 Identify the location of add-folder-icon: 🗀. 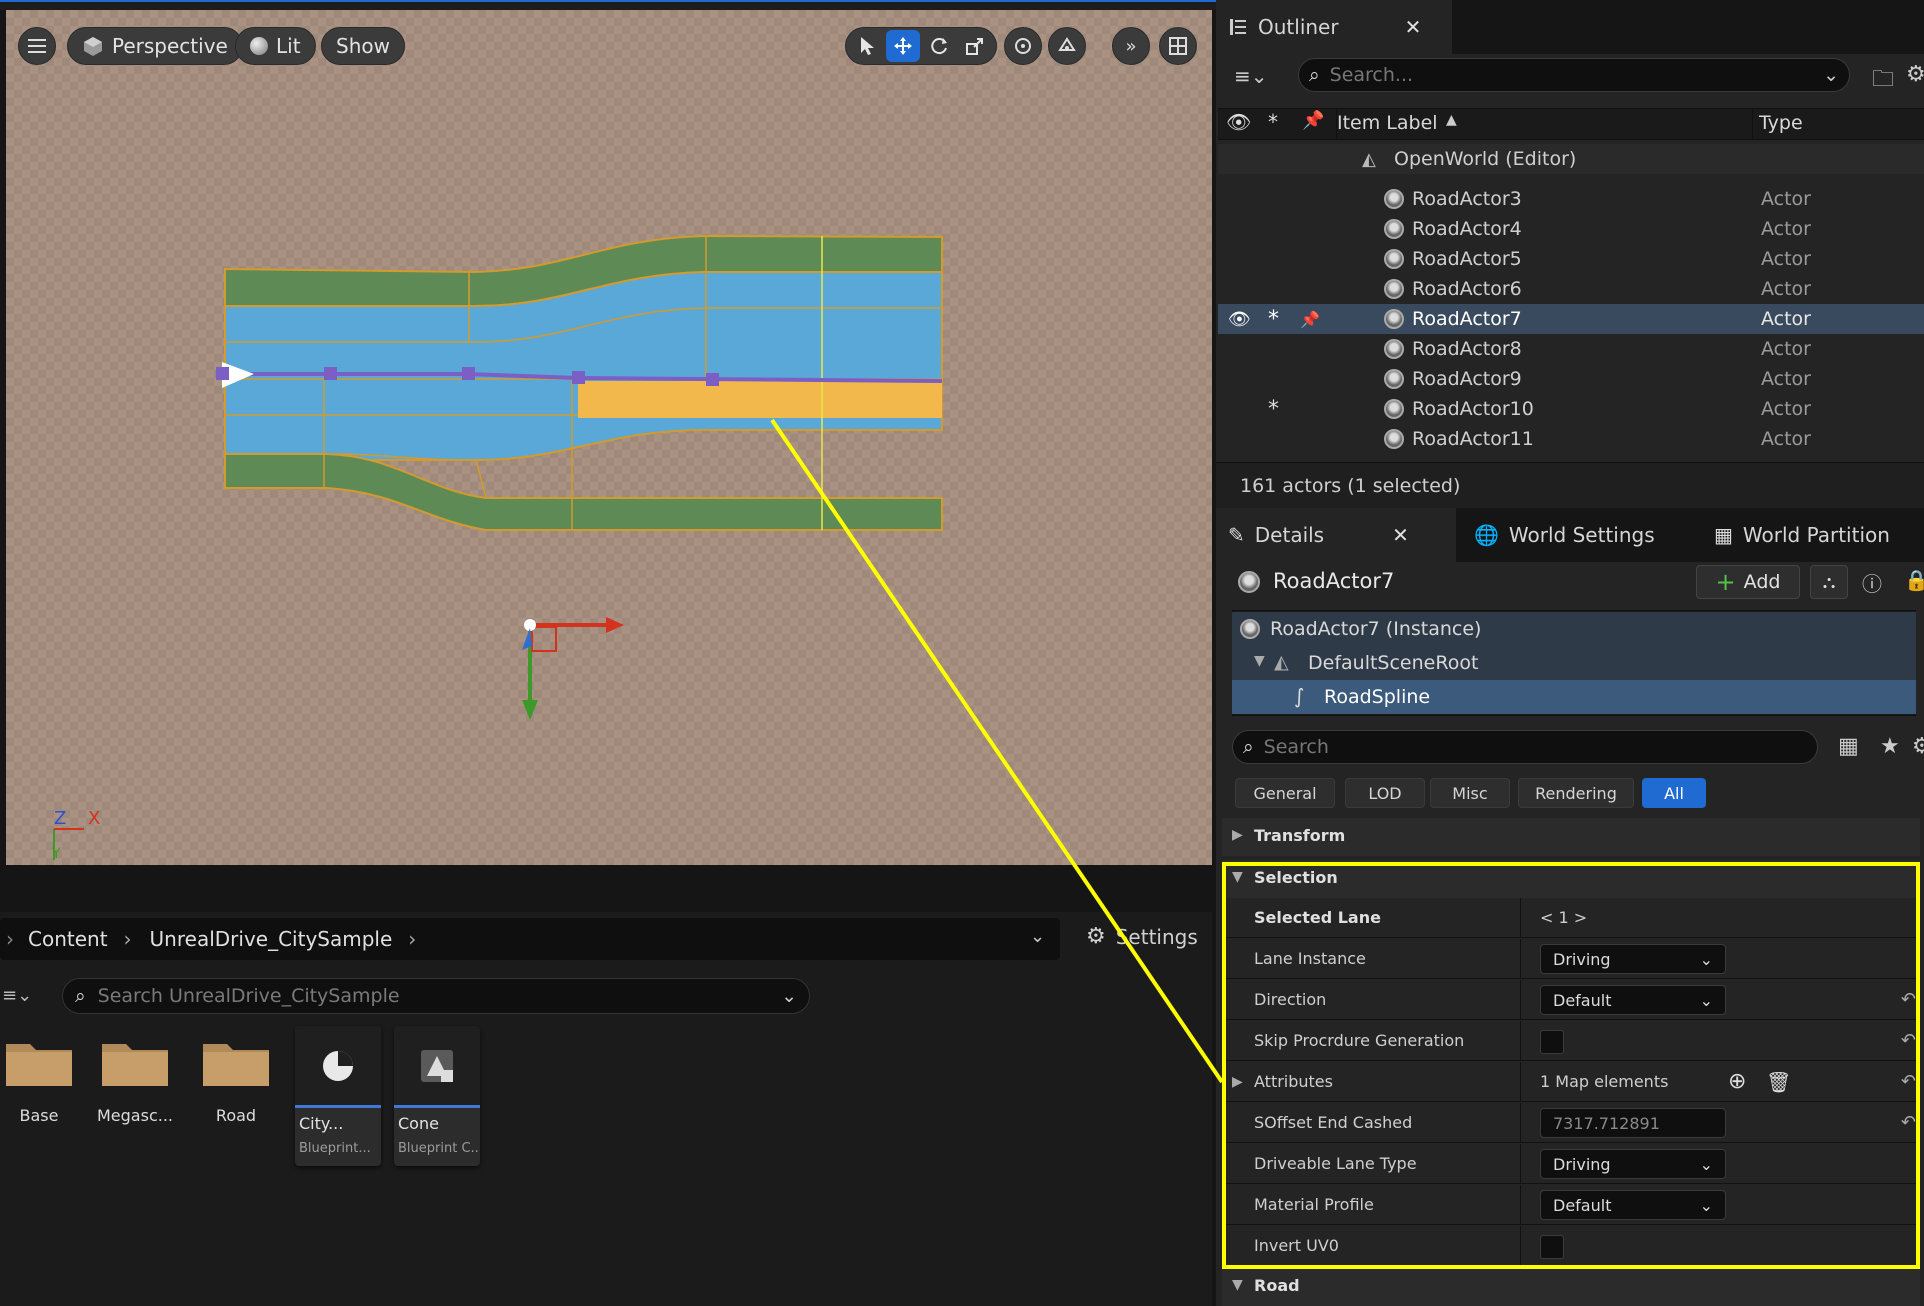
(1883, 81).